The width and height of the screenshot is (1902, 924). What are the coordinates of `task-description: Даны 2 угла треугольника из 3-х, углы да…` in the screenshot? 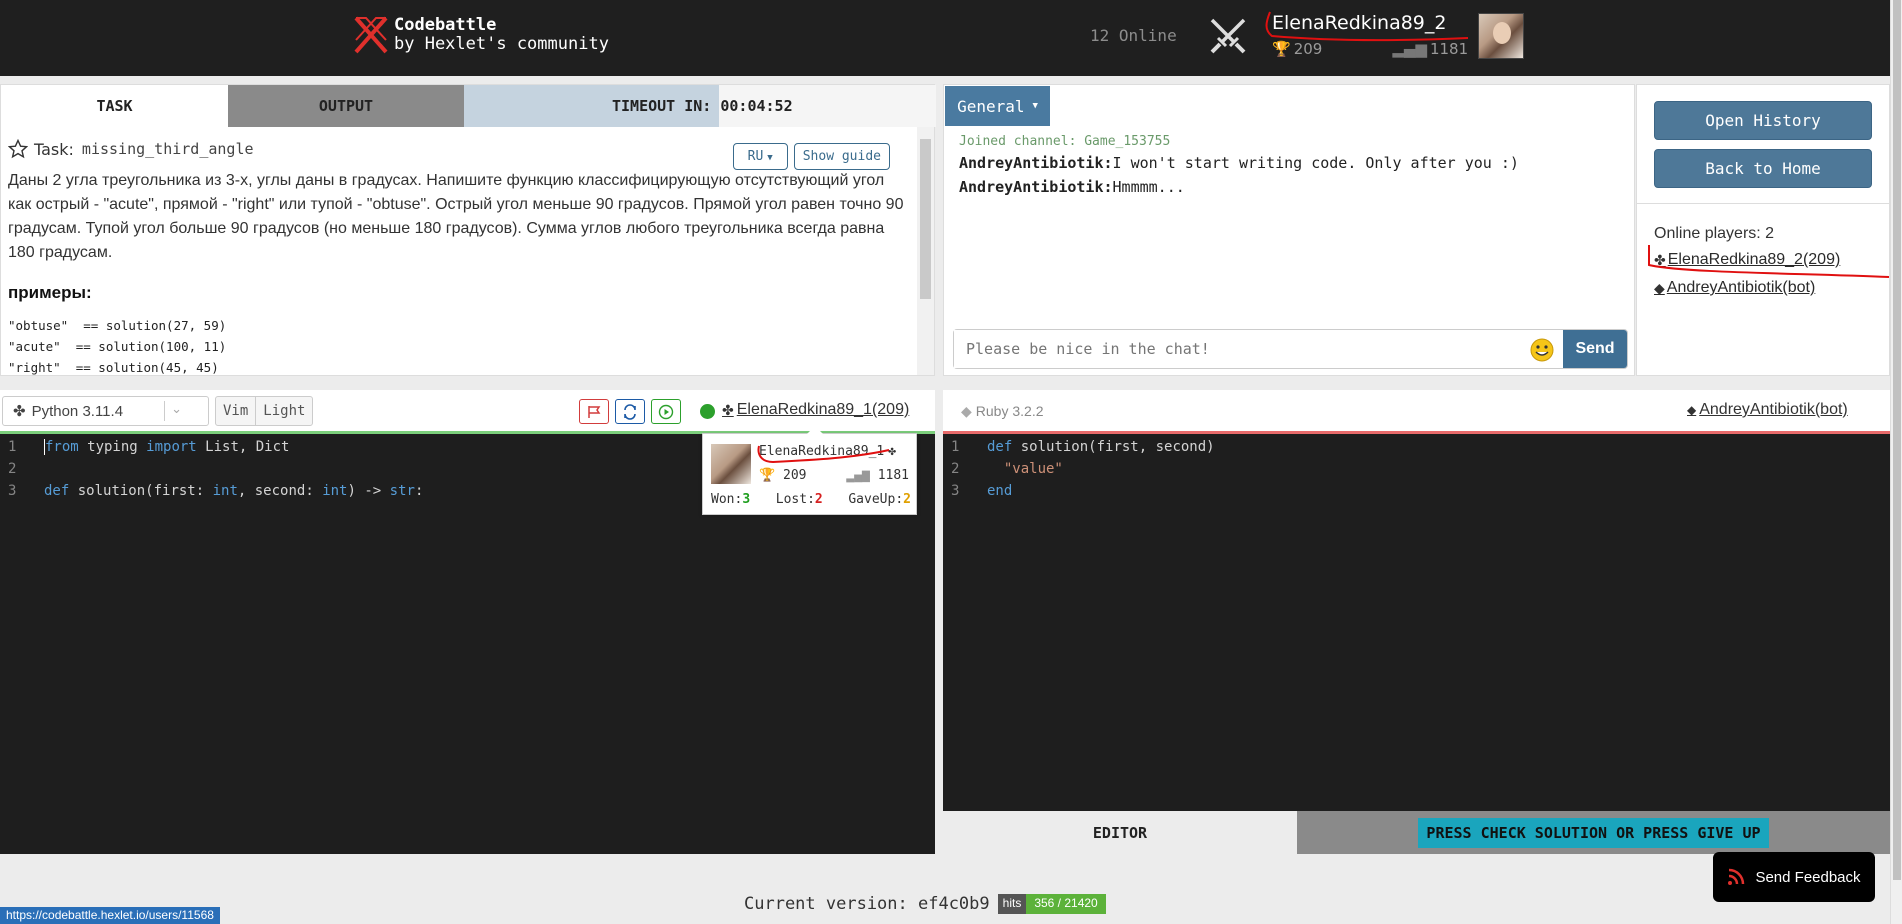 It's located at (456, 216).